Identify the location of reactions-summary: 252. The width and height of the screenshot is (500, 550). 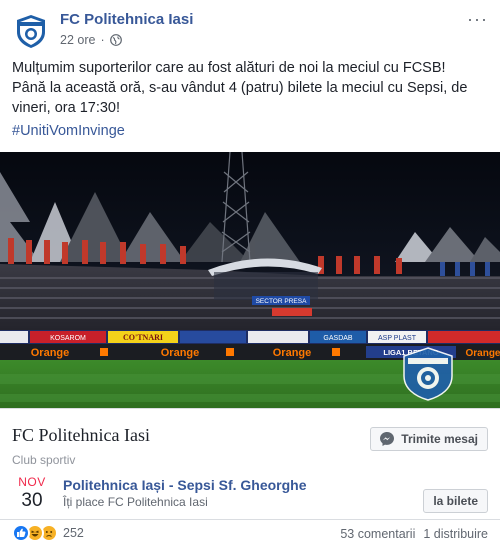
(48, 533).